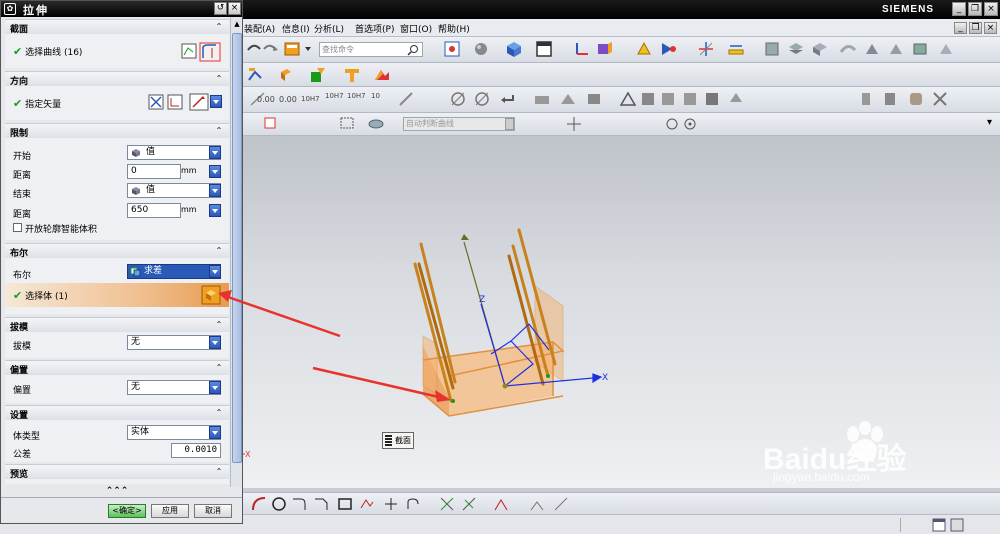 The height and width of the screenshot is (534, 1000). Describe the element at coordinates (482, 99) in the screenshot. I see `circle-slash-2-icon` at that location.